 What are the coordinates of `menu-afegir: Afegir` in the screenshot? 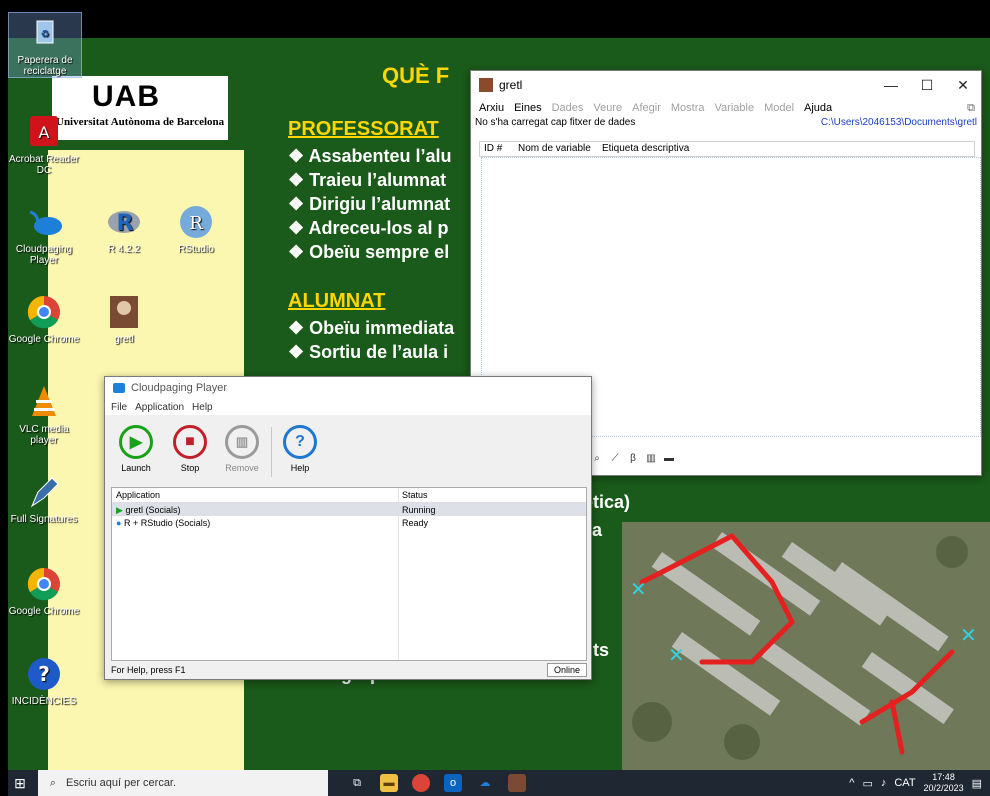 It's located at (646, 108).